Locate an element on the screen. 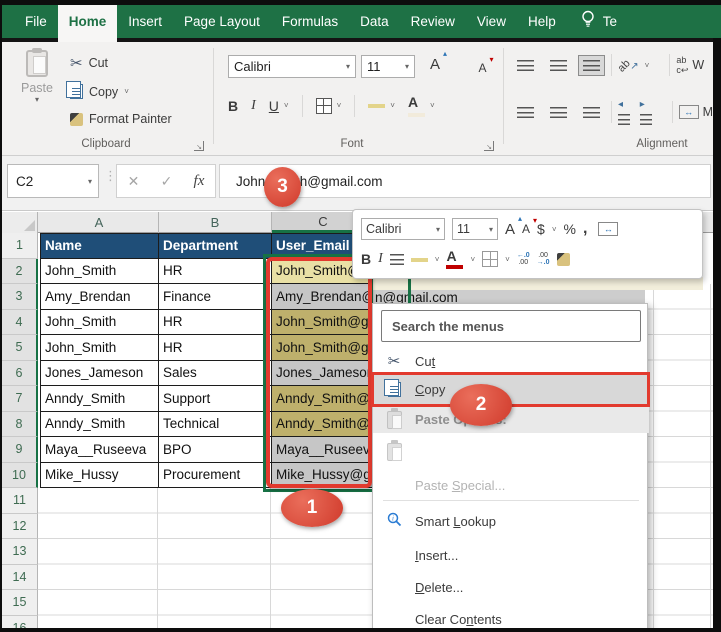 This screenshot has width=721, height=632. mini-decrease-font-button: A is located at coordinates (529, 226).